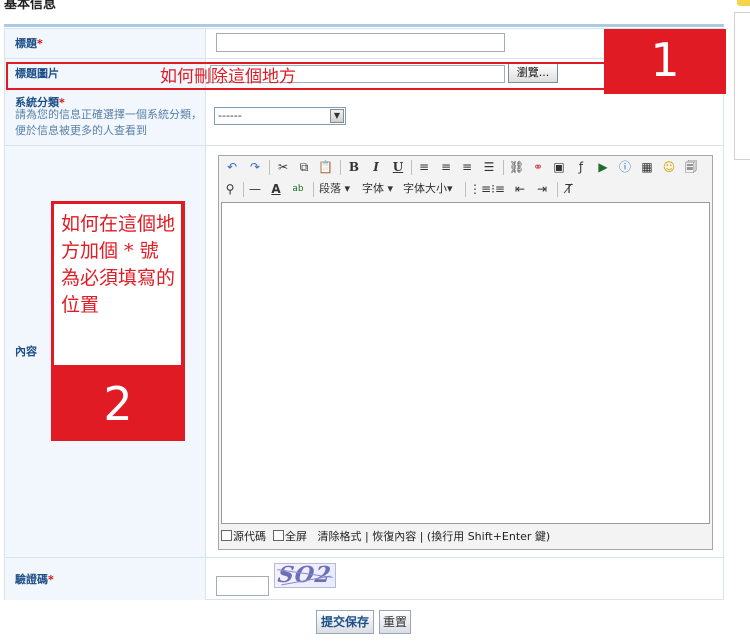  I want to click on annotation-note-2: 如何在這個地方加個 * 號為必須填寫的位置, so click(118, 264).